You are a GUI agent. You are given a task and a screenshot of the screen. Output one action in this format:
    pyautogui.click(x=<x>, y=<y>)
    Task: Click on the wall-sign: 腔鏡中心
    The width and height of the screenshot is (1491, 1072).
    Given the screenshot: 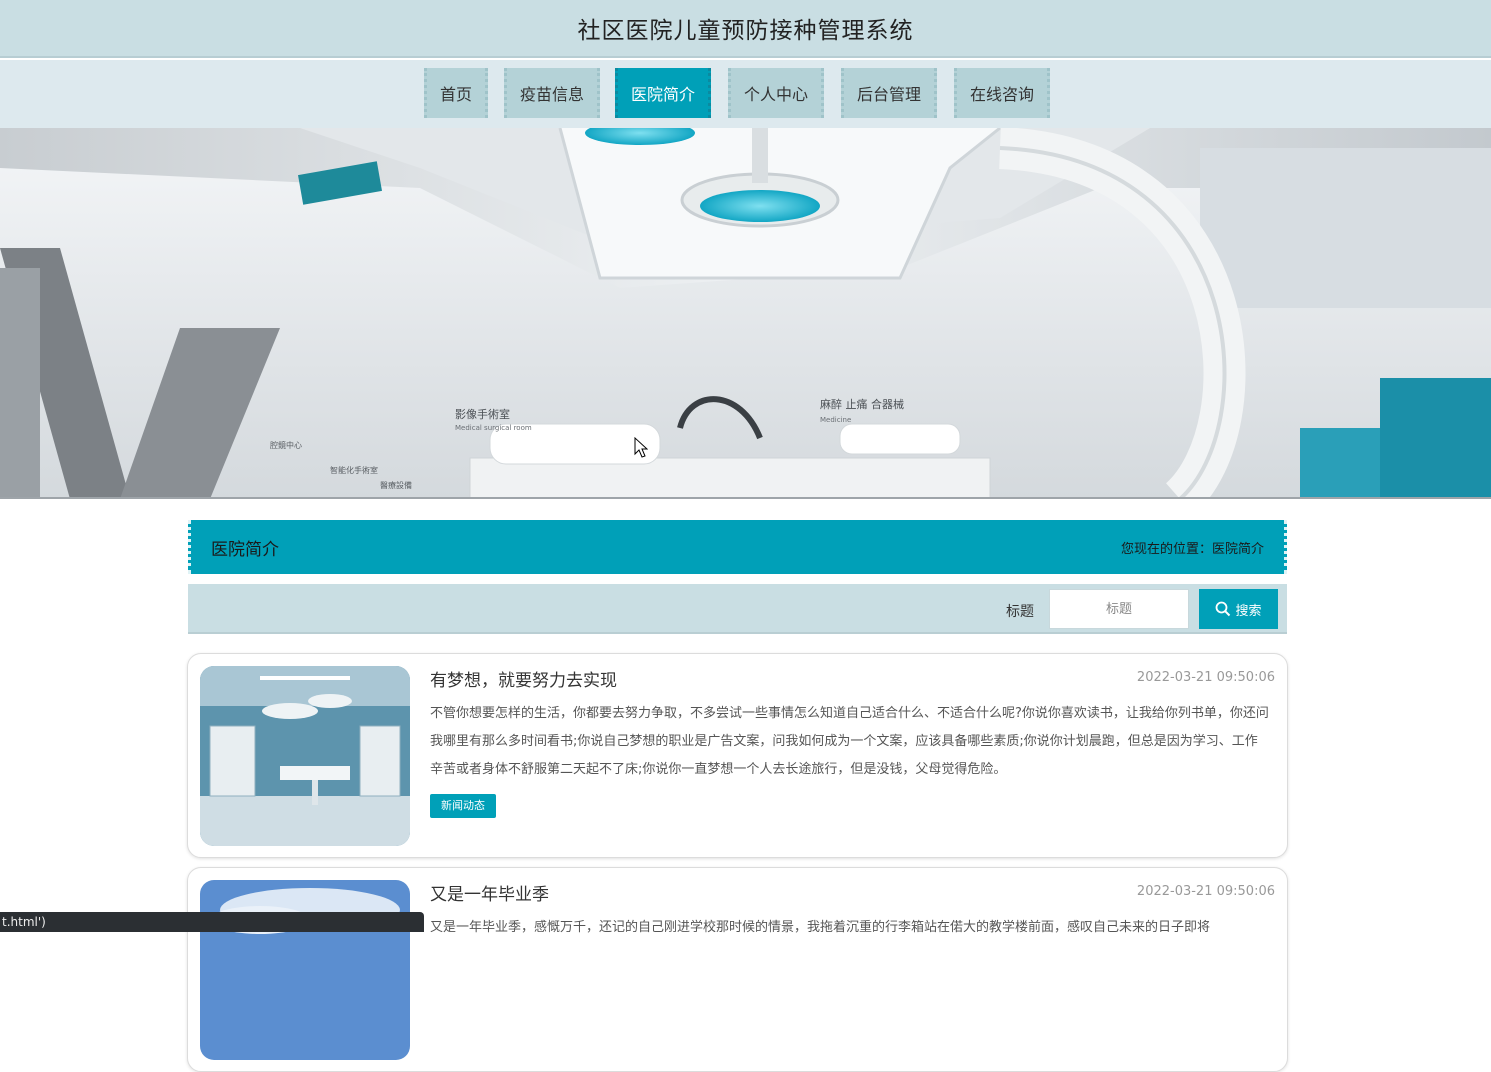 What is the action you would take?
    pyautogui.click(x=286, y=445)
    